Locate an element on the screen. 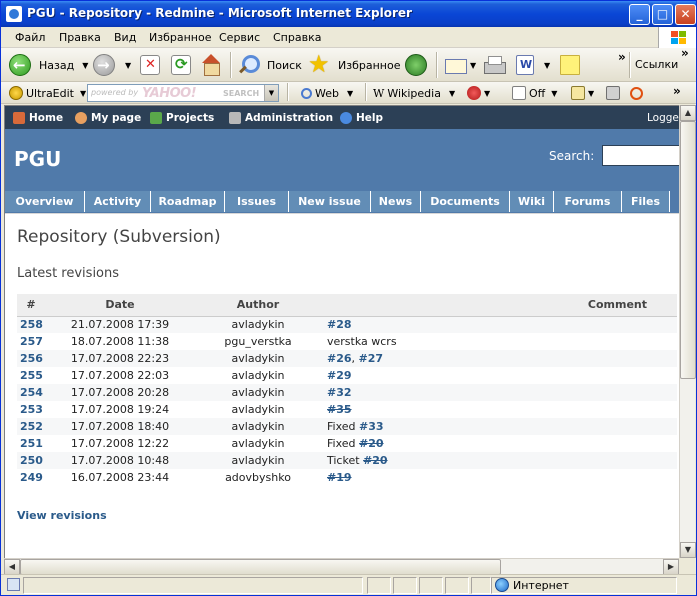 The image size is (697, 596). horizontal-scroll-thumb is located at coordinates (260, 567).